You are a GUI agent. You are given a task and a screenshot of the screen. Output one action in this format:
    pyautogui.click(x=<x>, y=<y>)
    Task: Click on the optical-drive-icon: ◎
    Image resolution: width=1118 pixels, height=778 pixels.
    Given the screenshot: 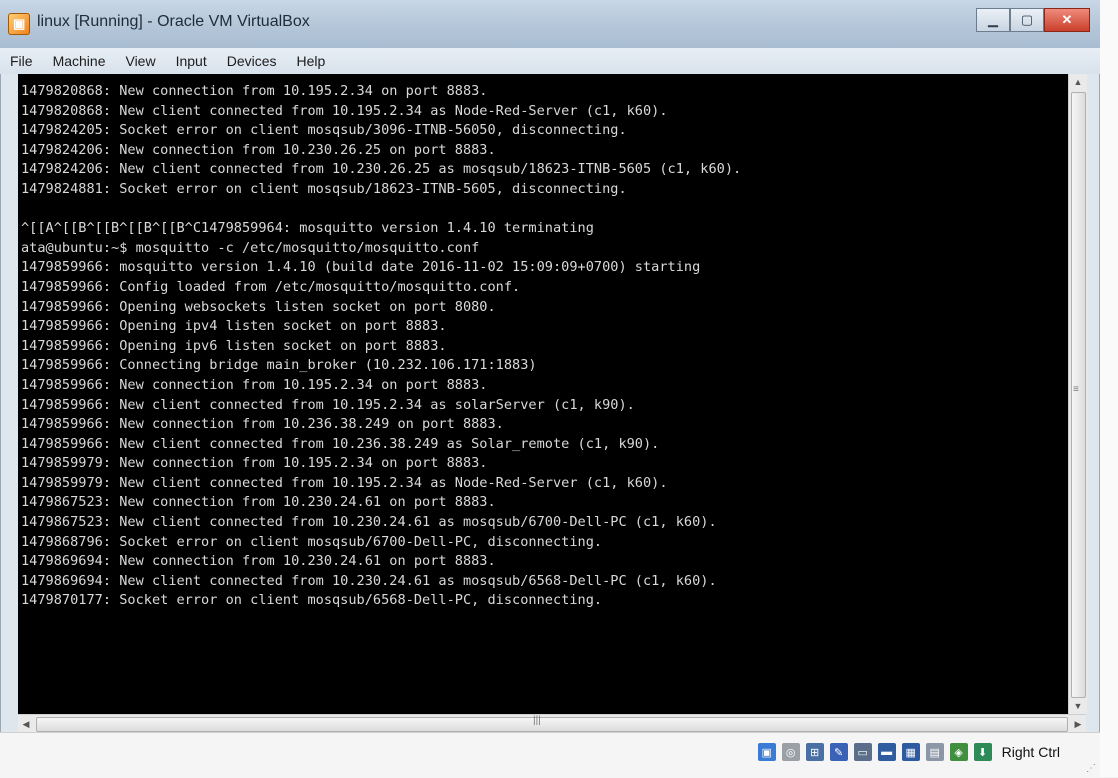 What is the action you would take?
    pyautogui.click(x=790, y=752)
    